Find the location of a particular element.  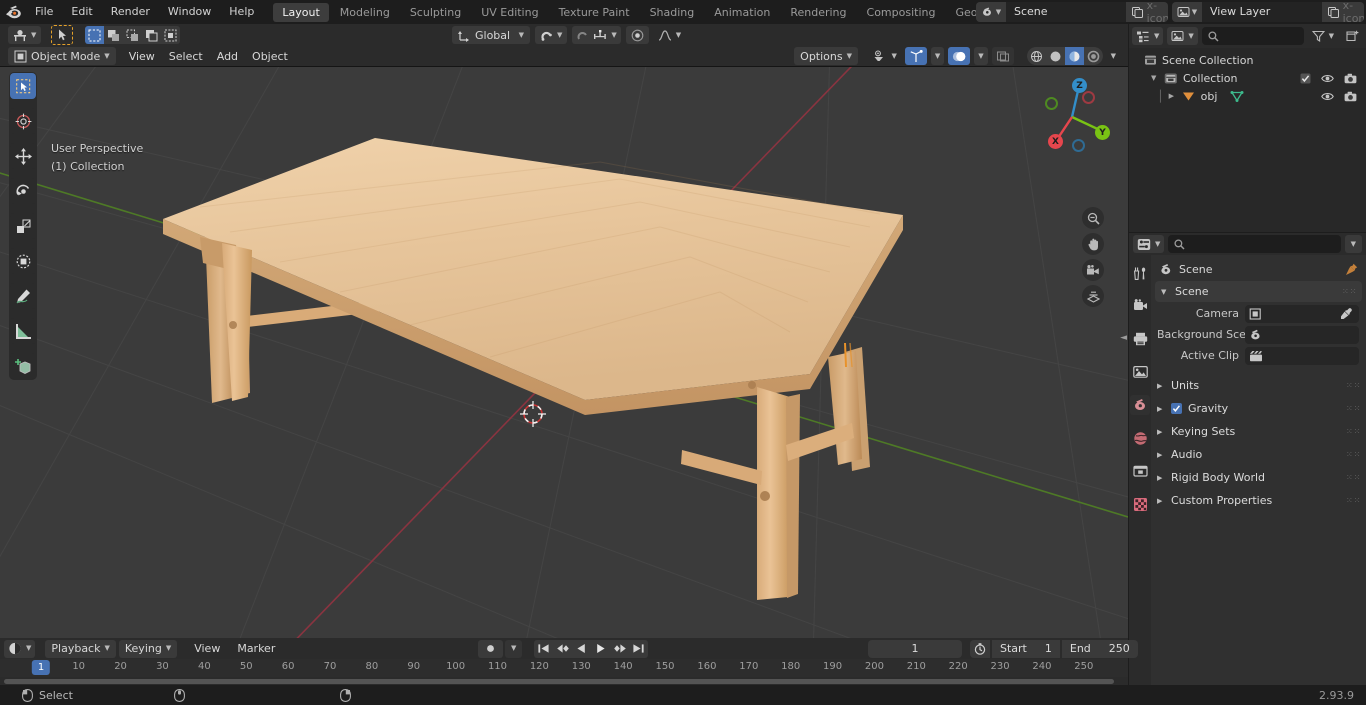

tab-view-layer is located at coordinates (1140, 372).